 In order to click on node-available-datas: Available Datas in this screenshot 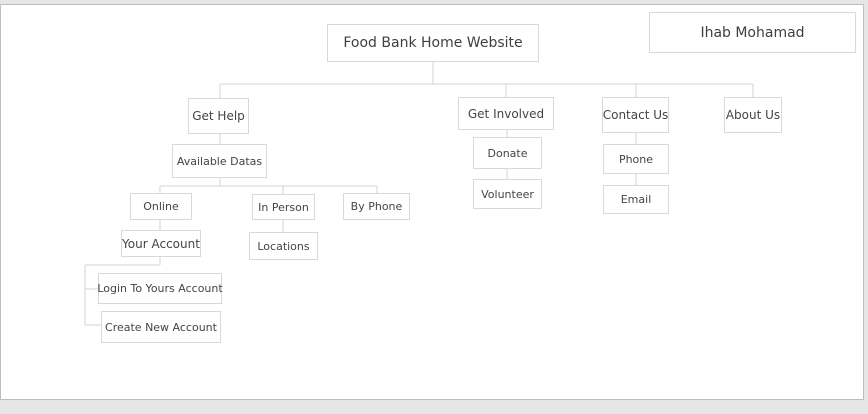, I will do `click(219, 161)`.